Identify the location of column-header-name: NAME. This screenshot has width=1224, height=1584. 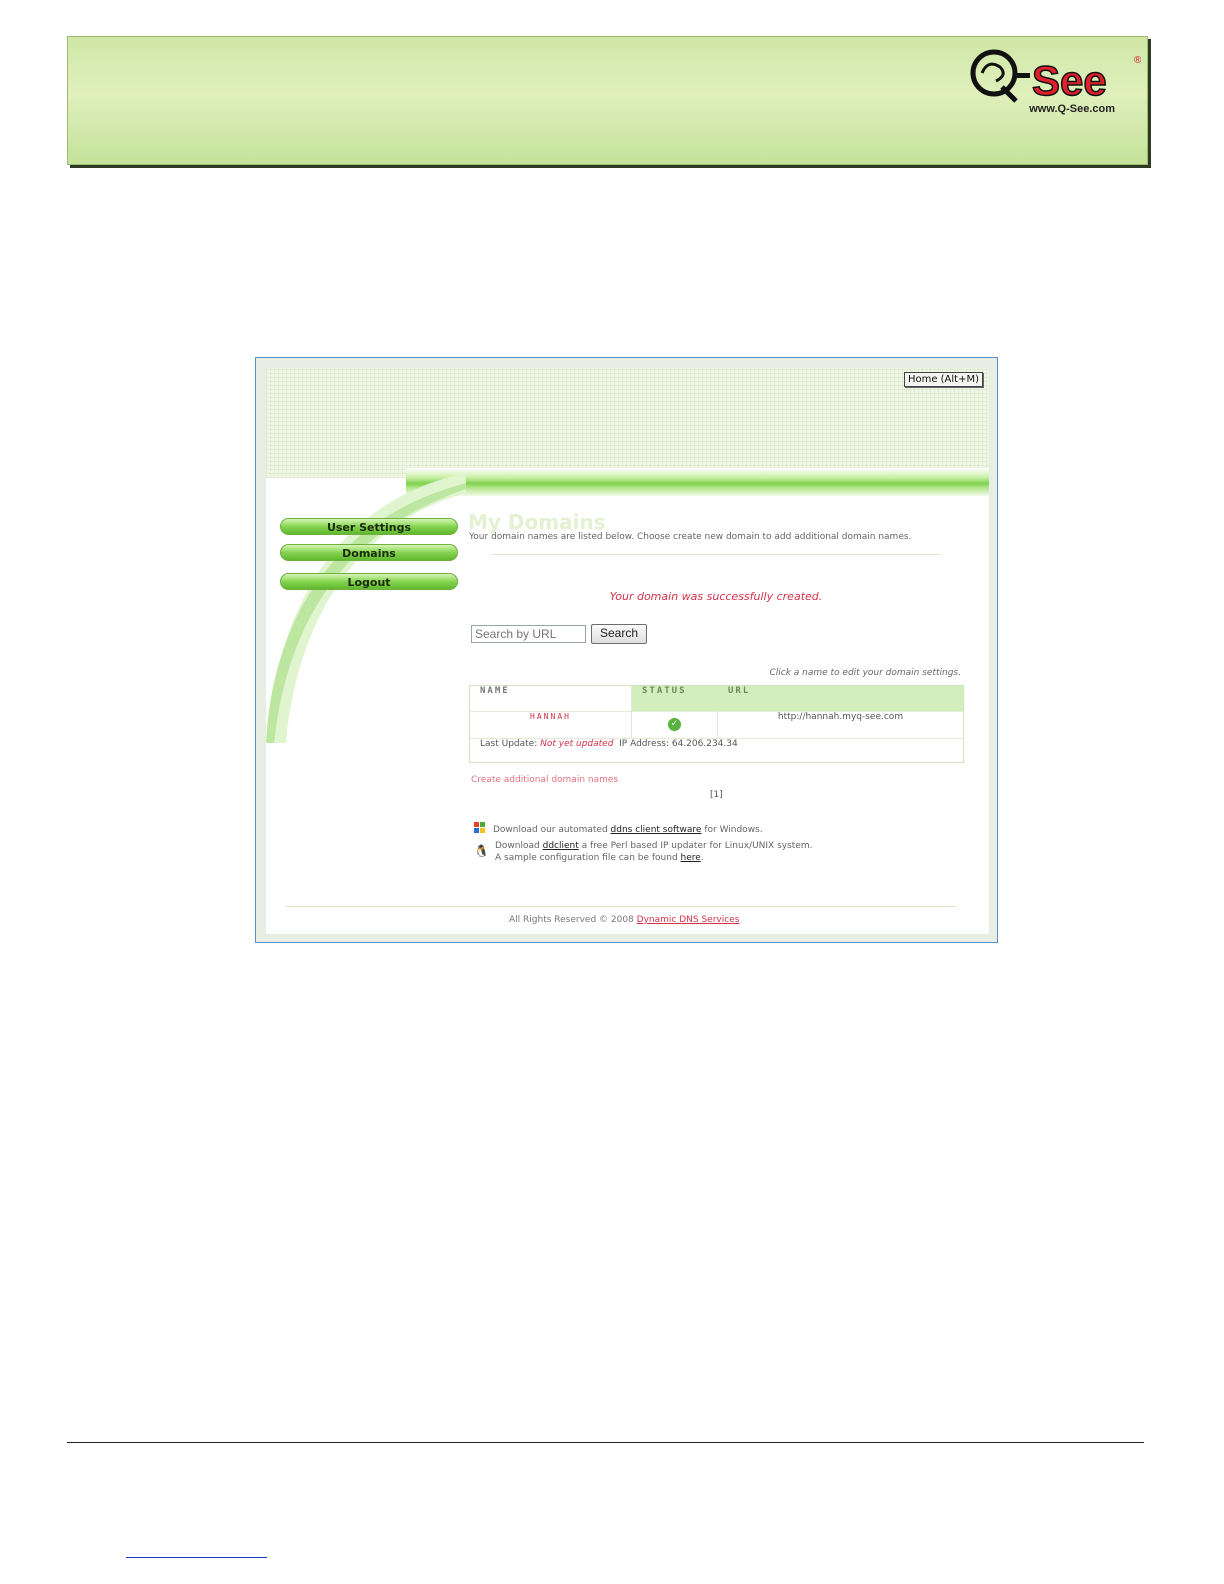
(551, 698).